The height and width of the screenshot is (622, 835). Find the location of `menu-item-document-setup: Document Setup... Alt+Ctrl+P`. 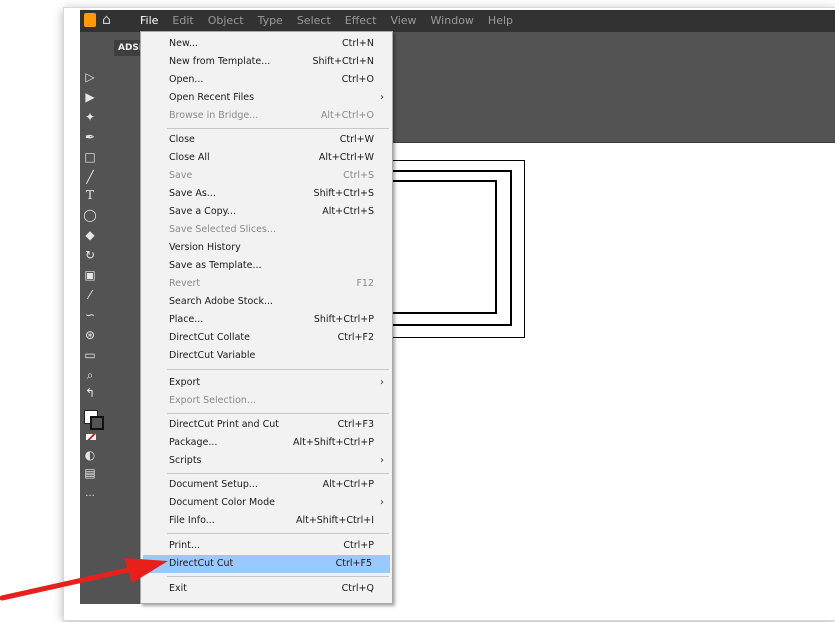

menu-item-document-setup: Document Setup... Alt+Ctrl+P is located at coordinates (266, 485).